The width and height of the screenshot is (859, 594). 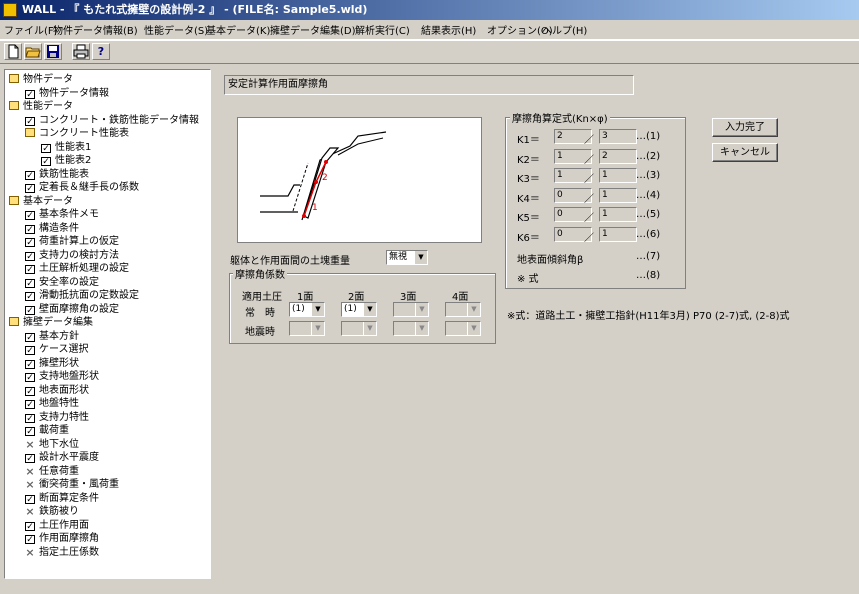 I want to click on tree-item: ✓ 性能表2, so click(x=66, y=160).